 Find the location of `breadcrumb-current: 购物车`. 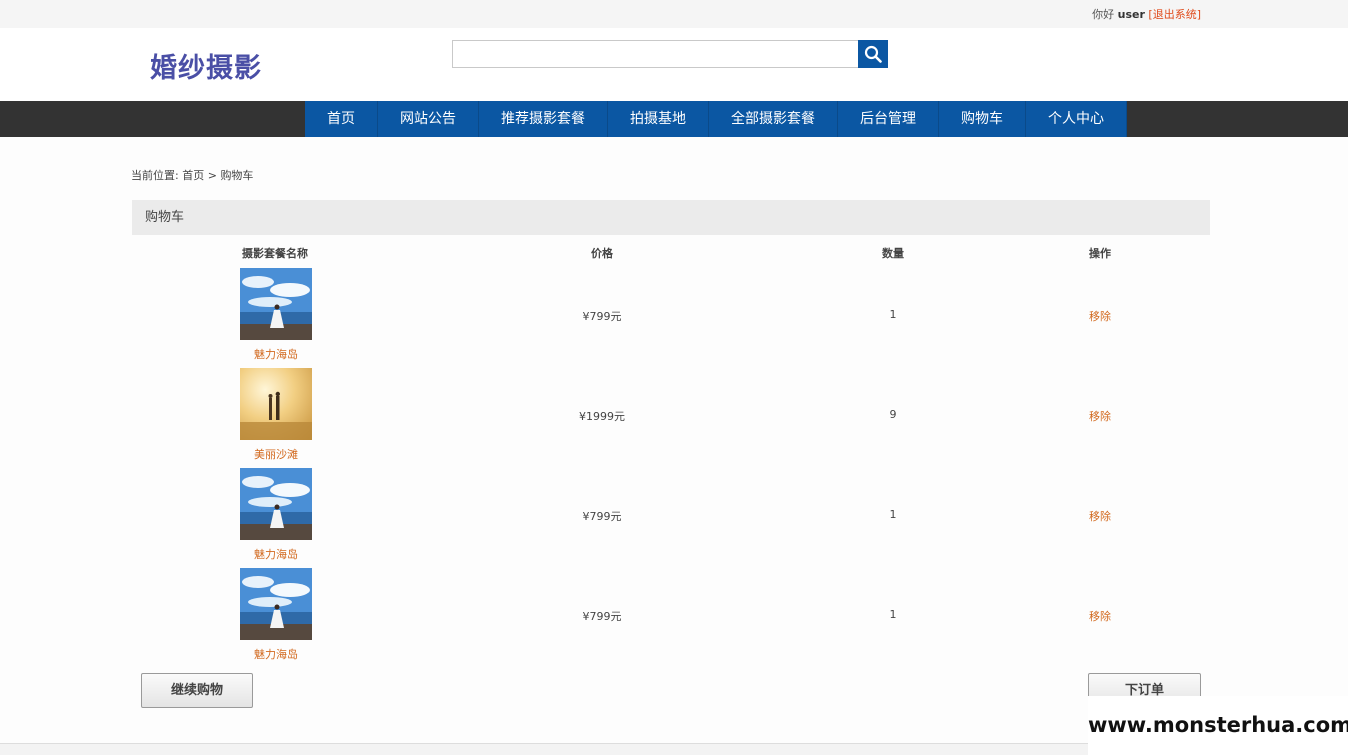

breadcrumb-current: 购物车 is located at coordinates (237, 175).